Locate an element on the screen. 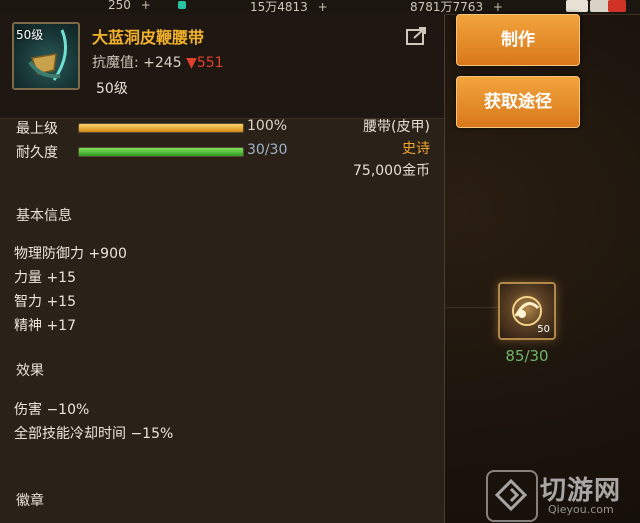 This screenshot has width=640, height=523. watermark-text: 切游网 is located at coordinates (581, 491).